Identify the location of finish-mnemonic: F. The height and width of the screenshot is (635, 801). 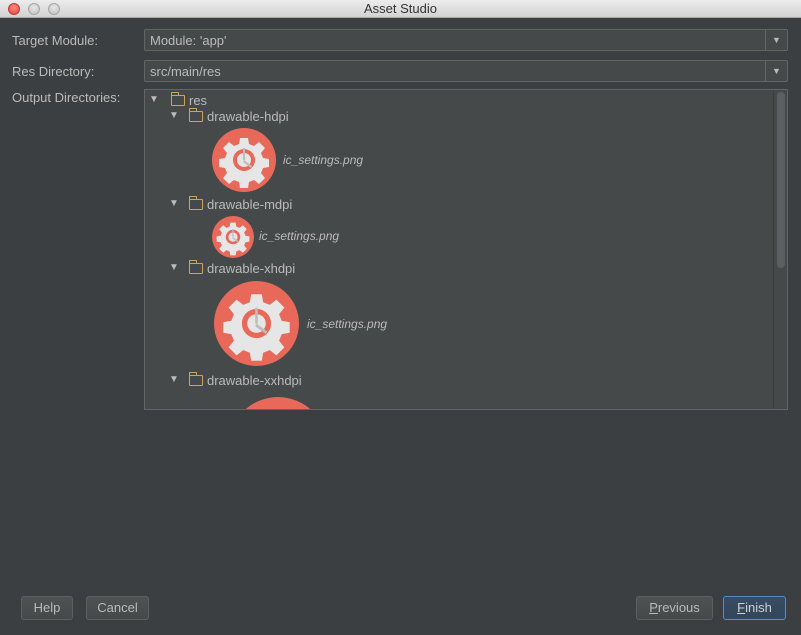
(741, 607).